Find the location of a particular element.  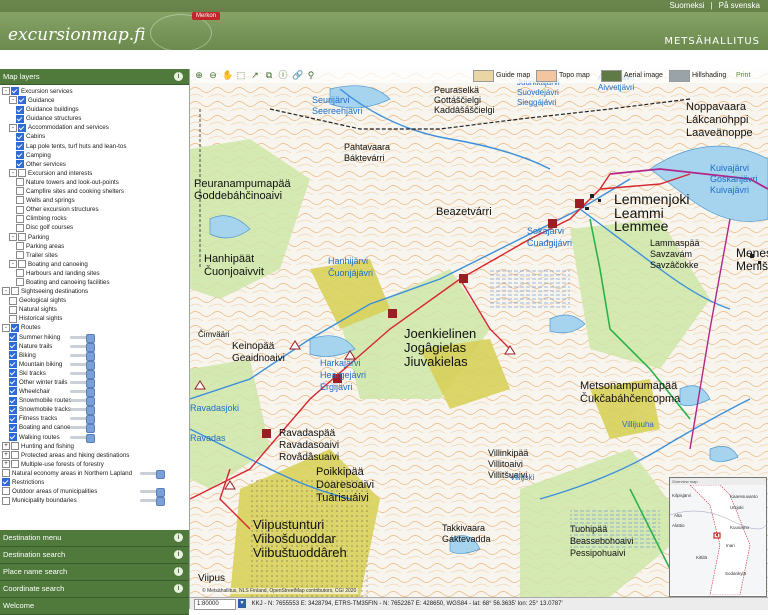

marker-badge: Merkon is located at coordinates (206, 16).